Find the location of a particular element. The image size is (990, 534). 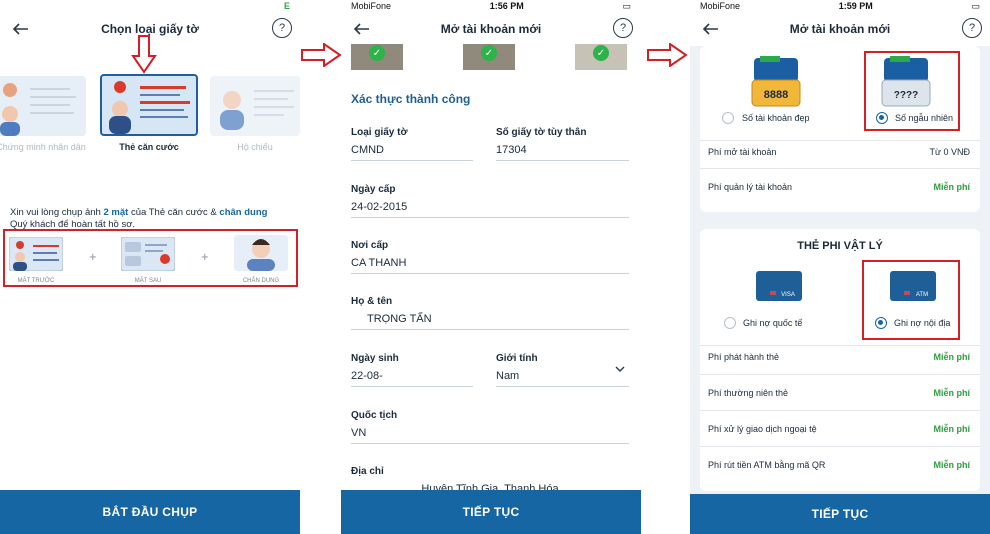

captured-thumbnails: ✓ ✓ ✓ is located at coordinates (491, 58).